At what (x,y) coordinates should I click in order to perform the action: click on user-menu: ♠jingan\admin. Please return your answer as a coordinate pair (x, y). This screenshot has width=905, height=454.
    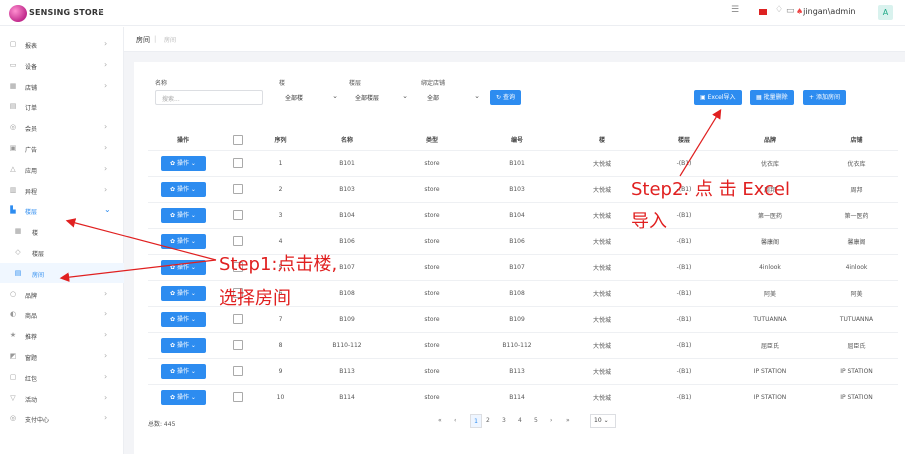
    Looking at the image, I should click on (826, 11).